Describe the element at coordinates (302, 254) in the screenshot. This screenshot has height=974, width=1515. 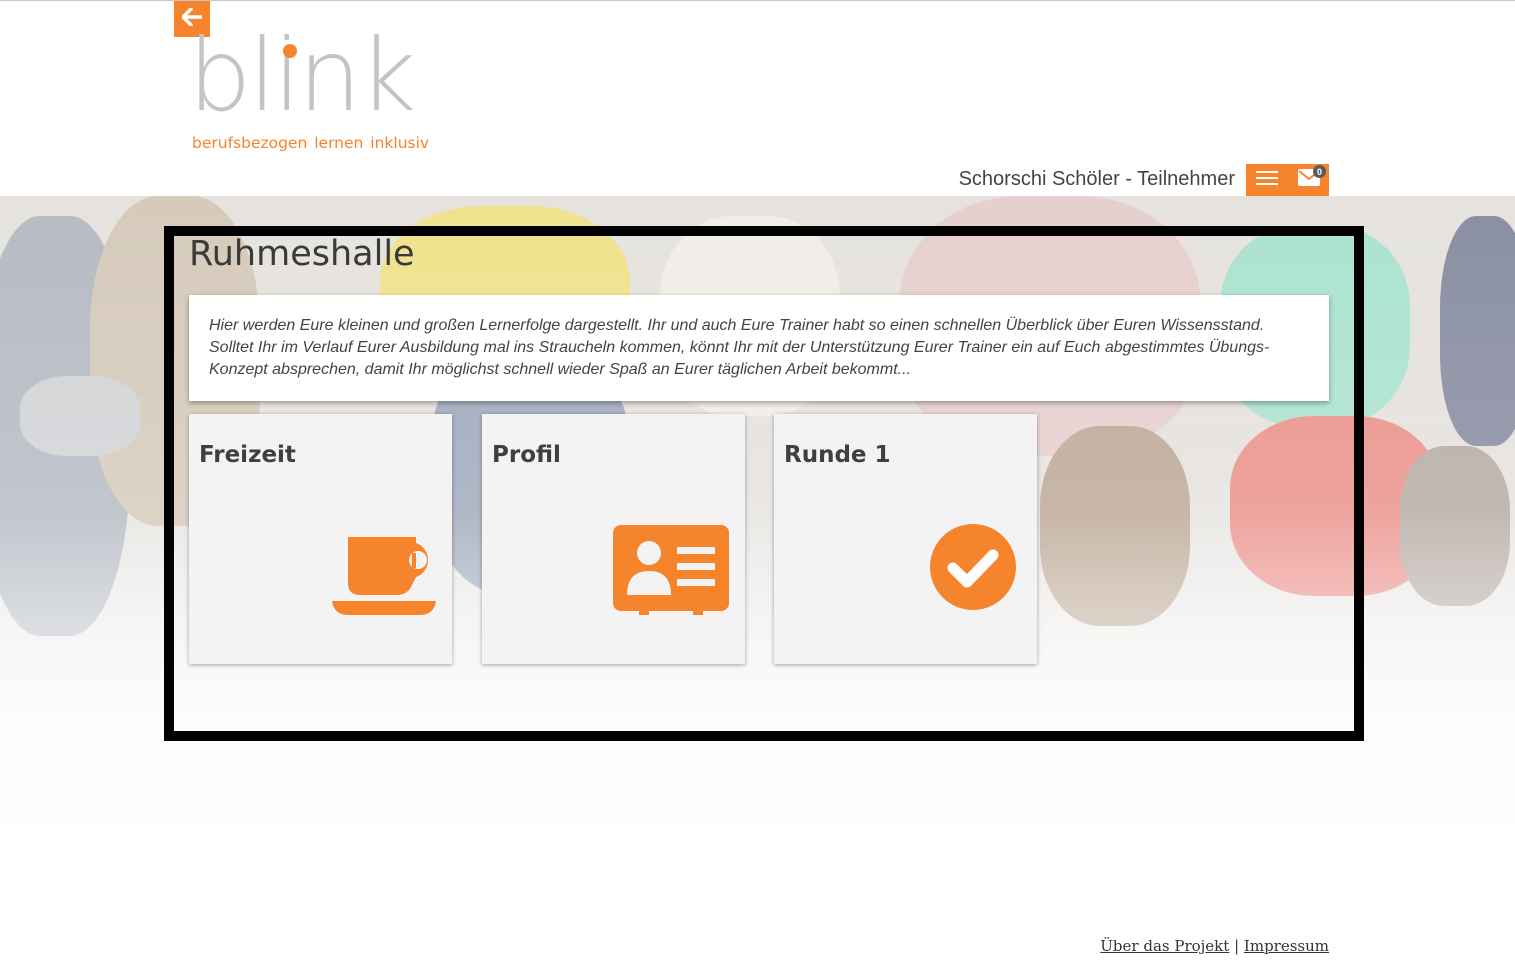
I see `page-title: Ruhmeshalle` at that location.